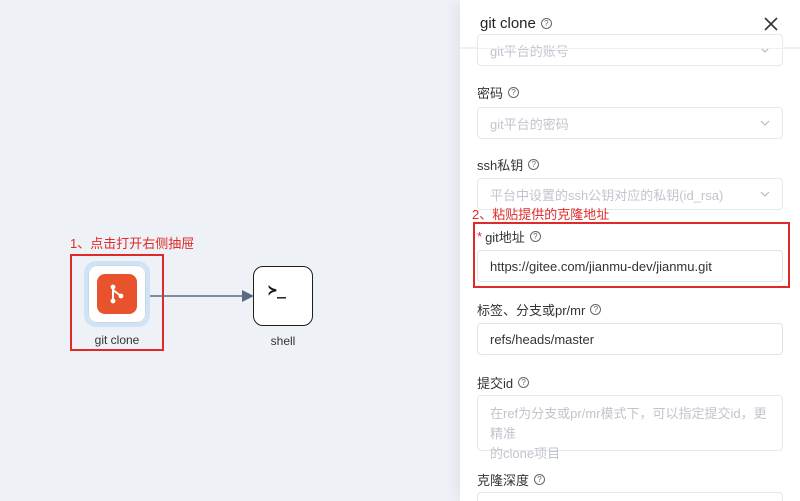 This screenshot has height=501, width=800. Describe the element at coordinates (601, 266) in the screenshot. I see `git-url-value: https://gitee.com/jianmu-dev/jianmu.git` at that location.